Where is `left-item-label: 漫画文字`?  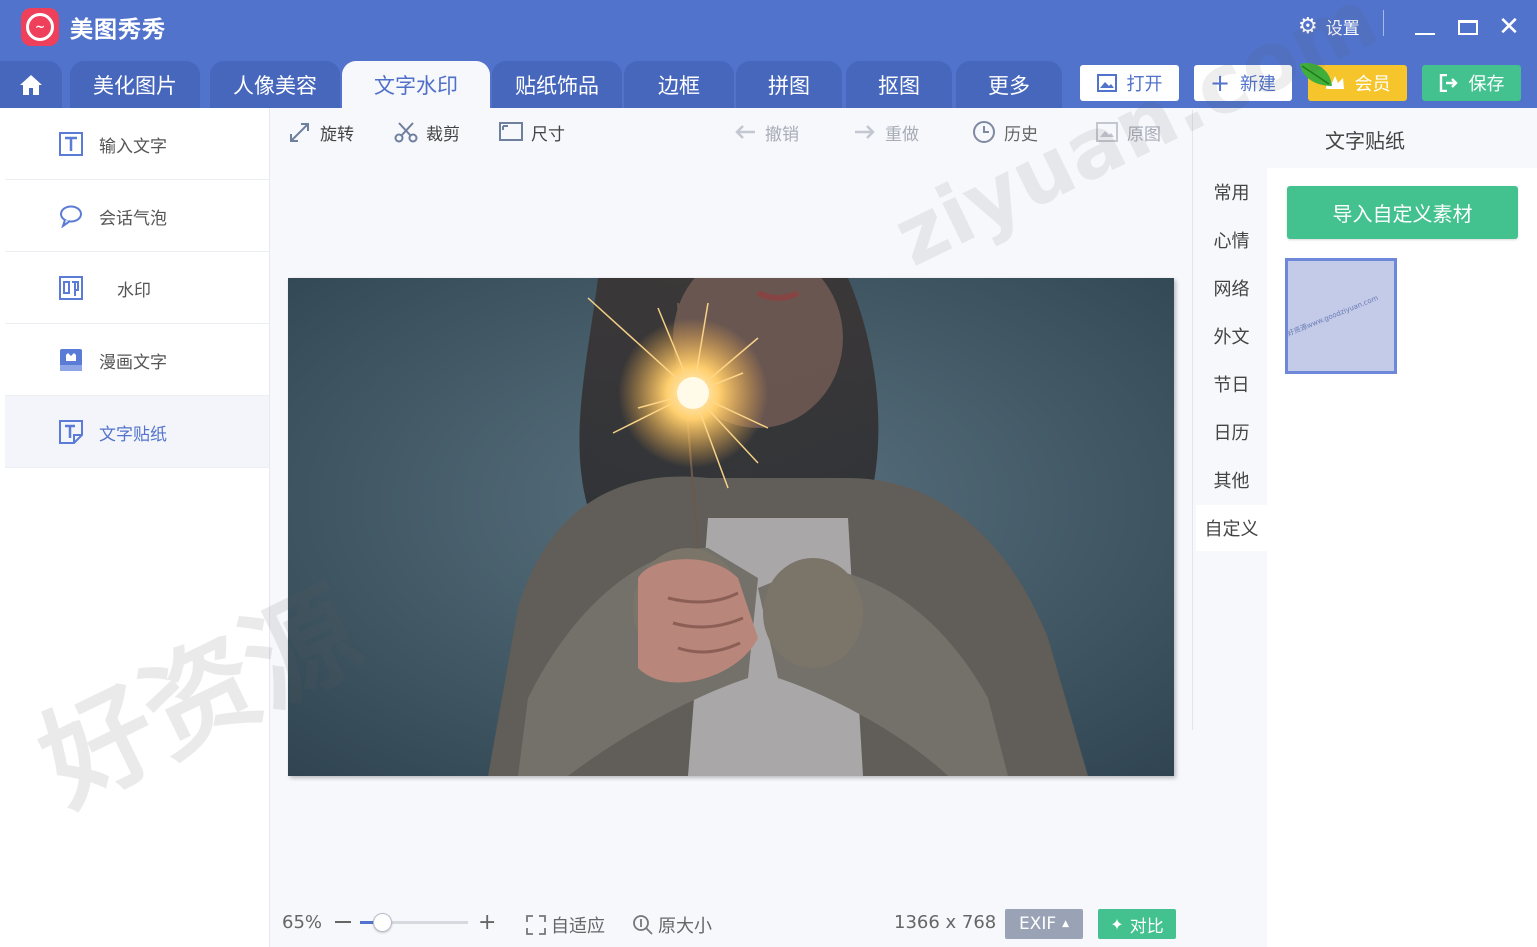
left-item-label: 漫画文字 is located at coordinates (133, 363).